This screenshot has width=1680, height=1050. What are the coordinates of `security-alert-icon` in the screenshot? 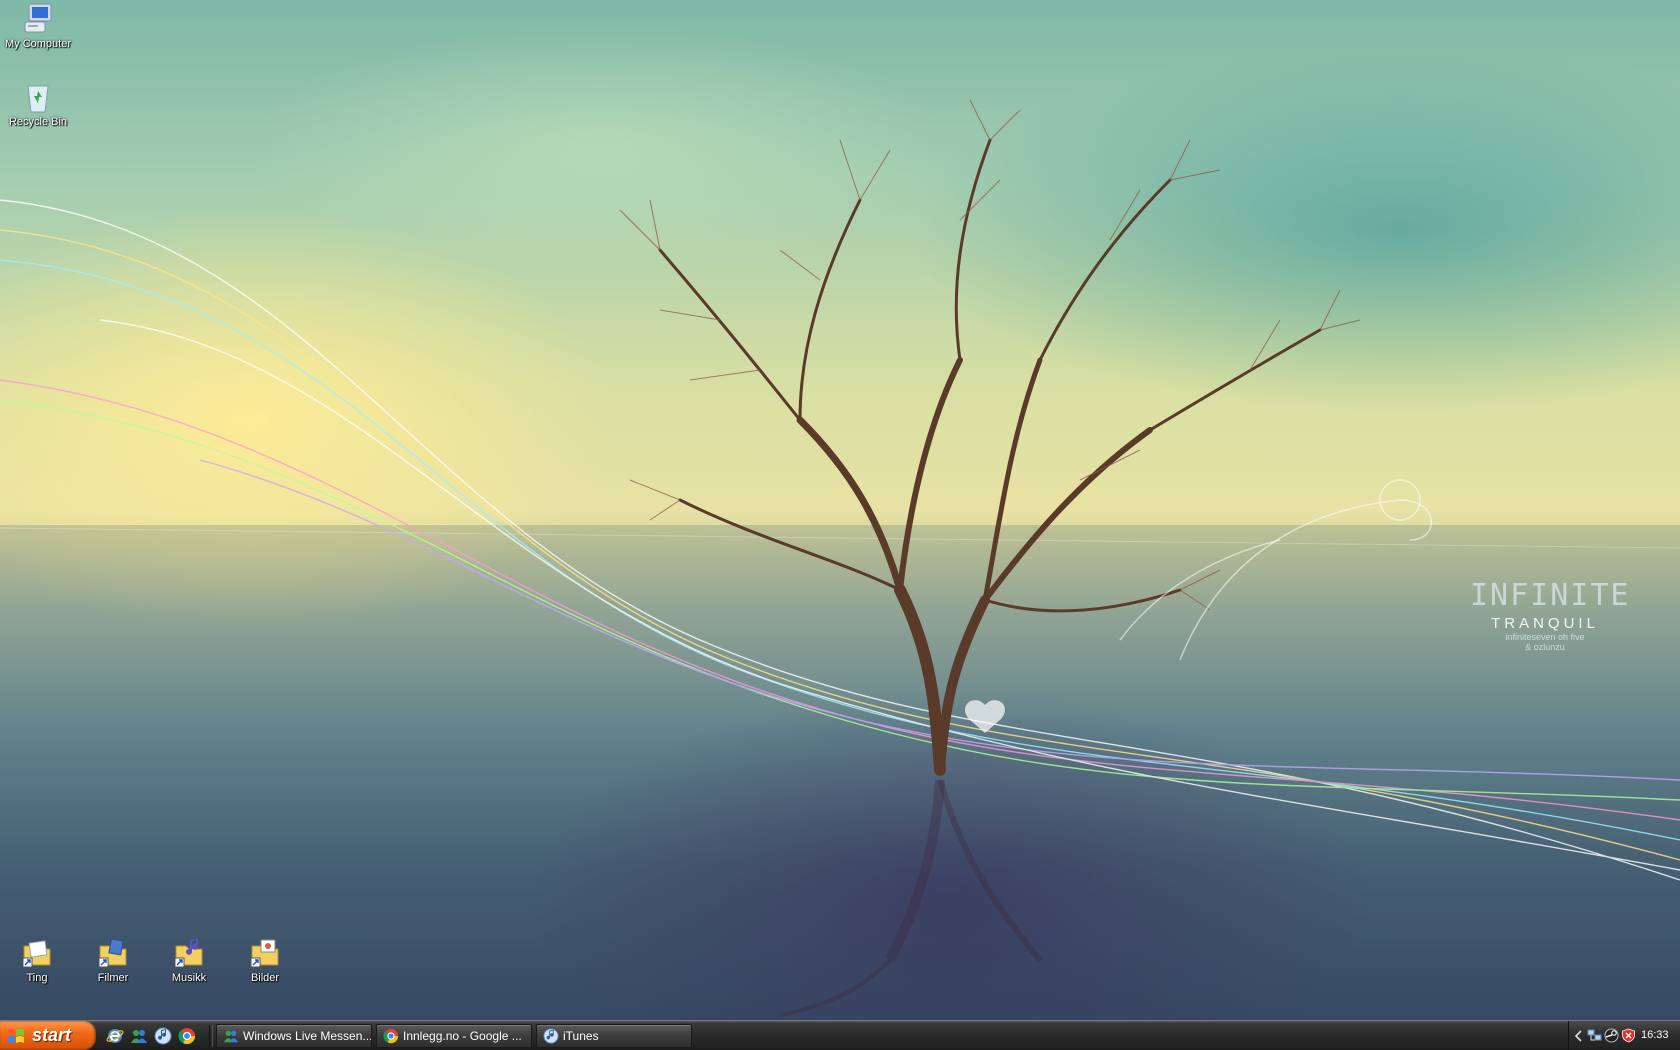 It's located at (1628, 1035).